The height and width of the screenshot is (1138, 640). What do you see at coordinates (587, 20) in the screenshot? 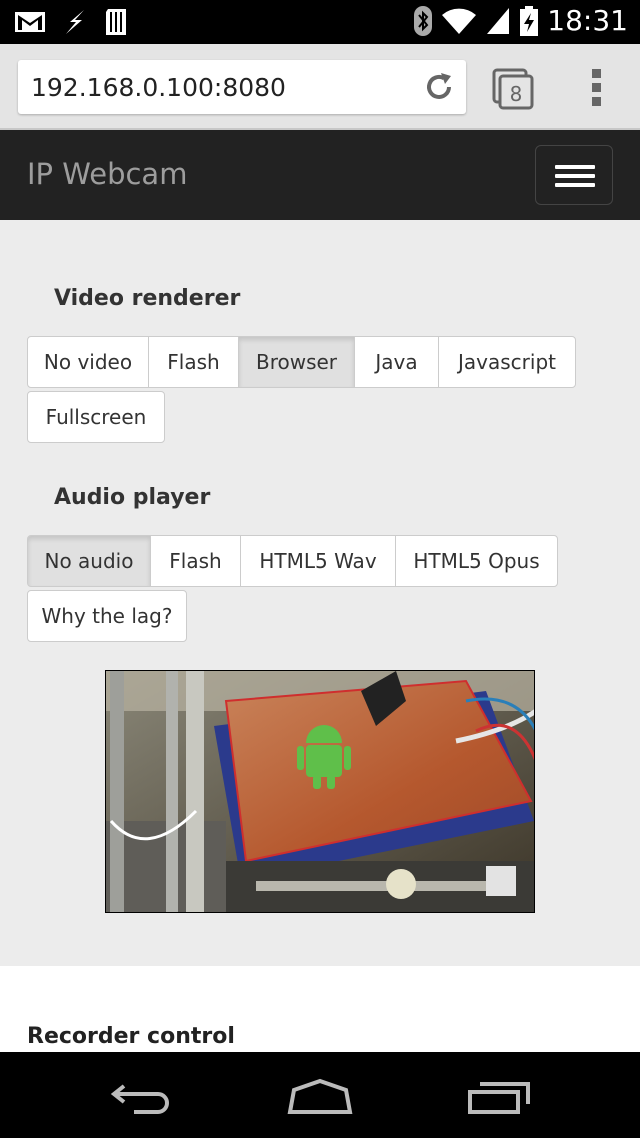
I see `clock: 18:31` at bounding box center [587, 20].